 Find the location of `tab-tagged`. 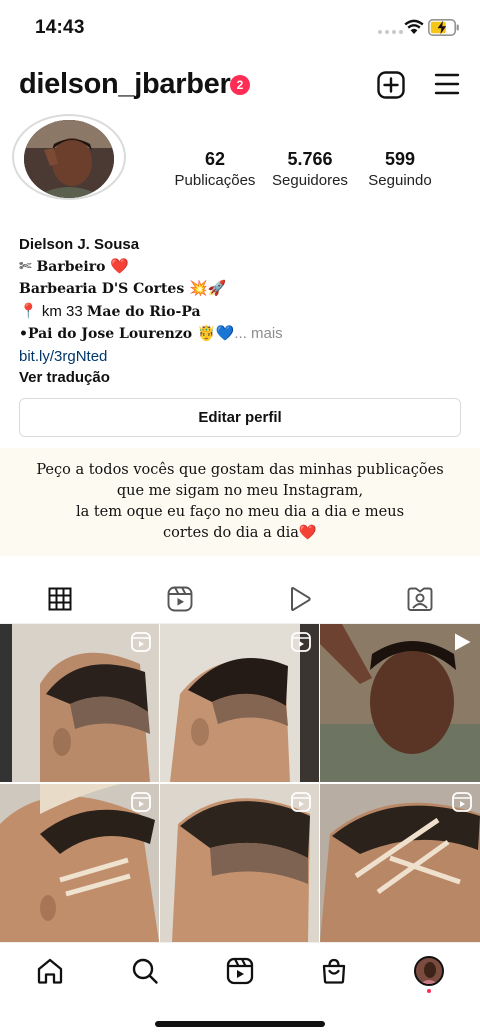

tab-tagged is located at coordinates (420, 599).